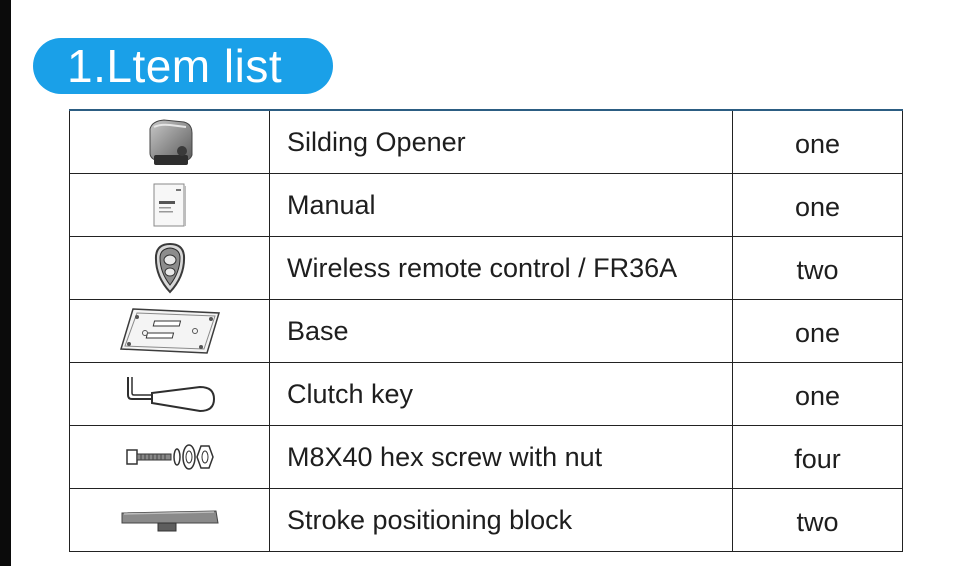 This screenshot has width=963, height=566. I want to click on base-plate-icon, so click(169, 331).